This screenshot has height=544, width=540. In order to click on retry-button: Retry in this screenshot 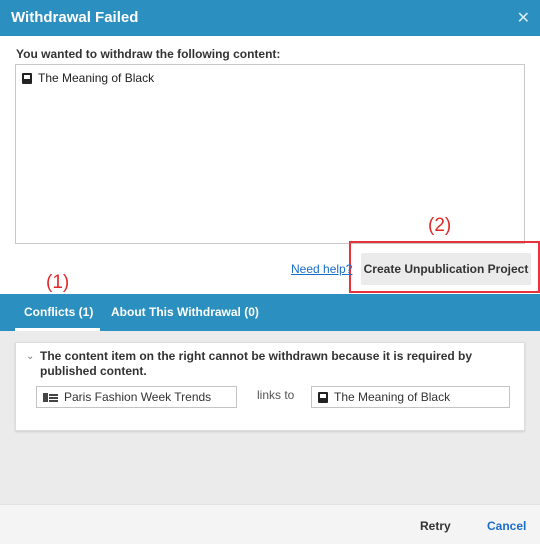, I will do `click(435, 526)`.